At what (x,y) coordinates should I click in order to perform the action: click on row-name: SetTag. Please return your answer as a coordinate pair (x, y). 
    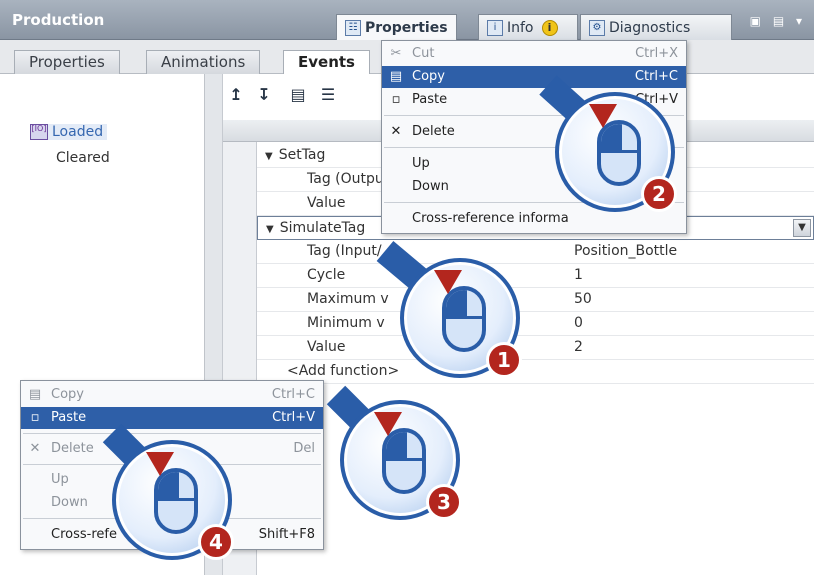
    Looking at the image, I should click on (302, 155).